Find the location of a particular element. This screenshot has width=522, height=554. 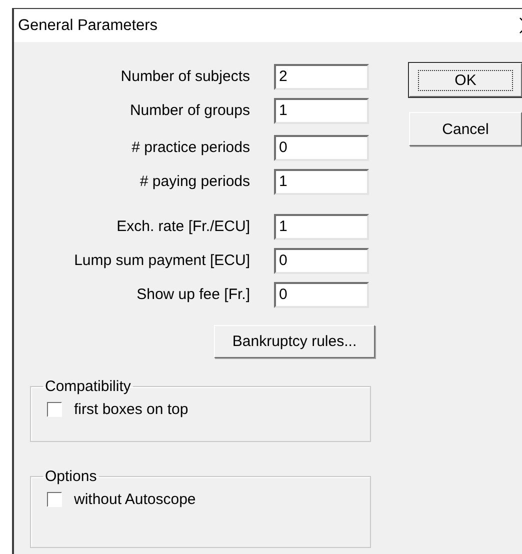

group-title: Options is located at coordinates (71, 476).